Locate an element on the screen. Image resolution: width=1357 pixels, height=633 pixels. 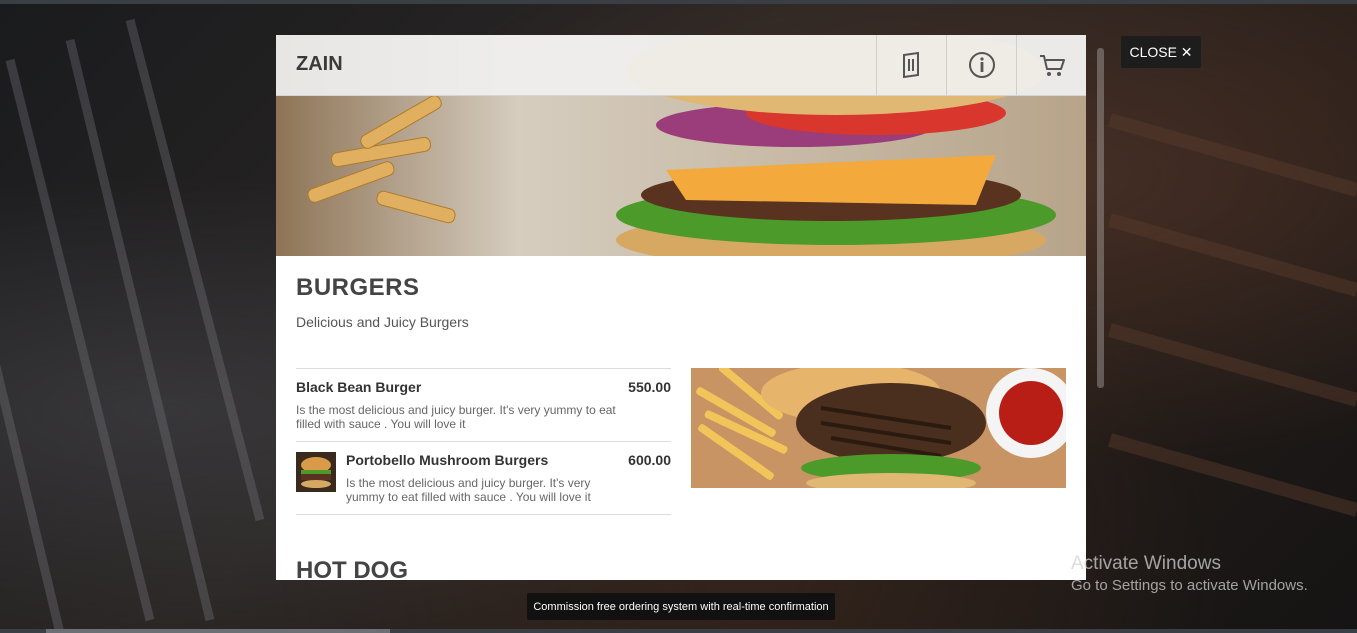
info-button is located at coordinates (981, 65).